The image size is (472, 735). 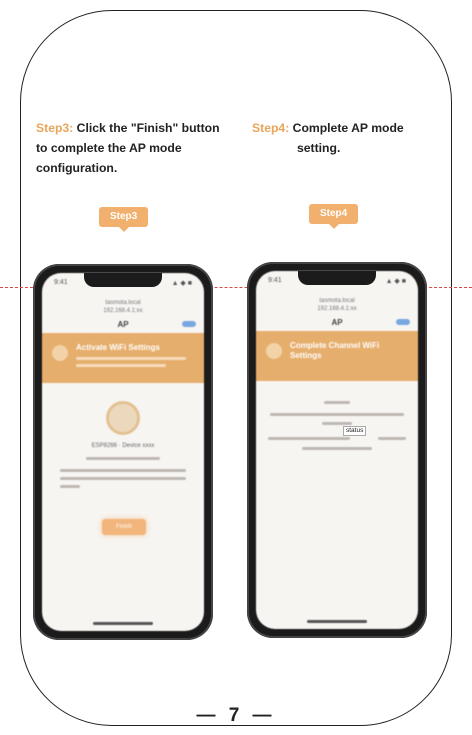 I want to click on page-number: — 7 —, so click(x=236, y=715).